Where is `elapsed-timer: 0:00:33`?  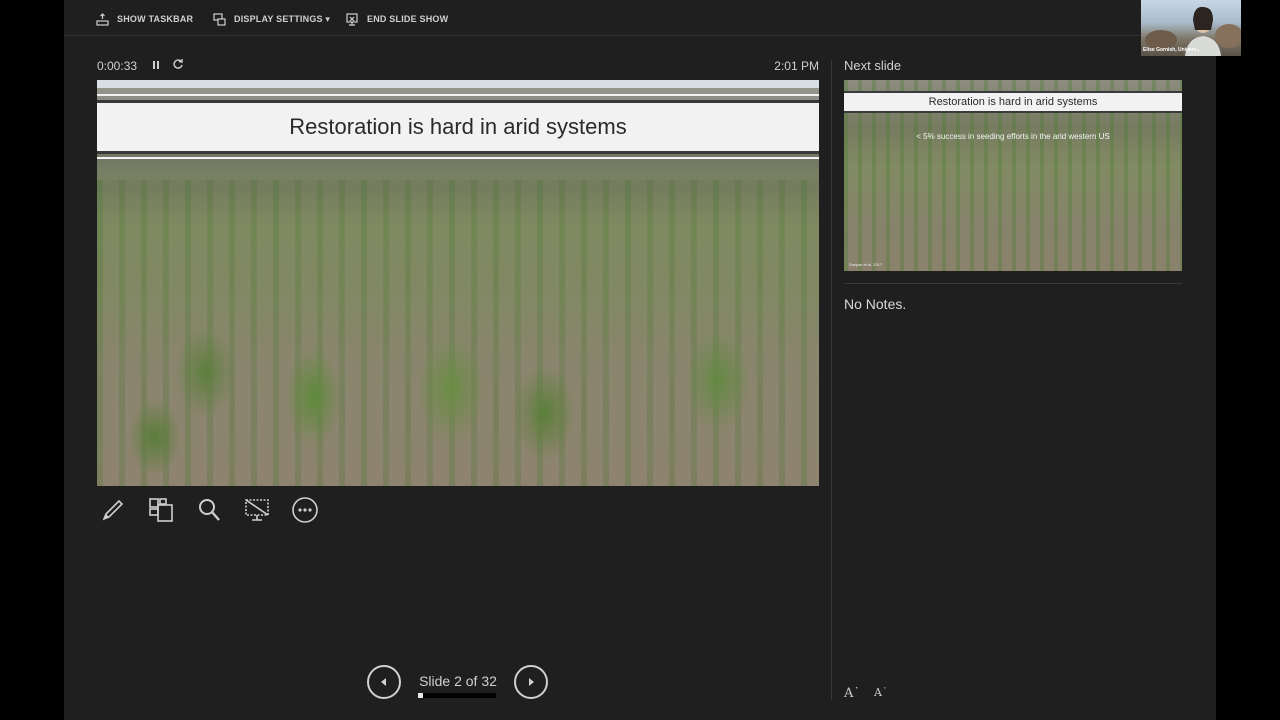 elapsed-timer: 0:00:33 is located at coordinates (117, 66).